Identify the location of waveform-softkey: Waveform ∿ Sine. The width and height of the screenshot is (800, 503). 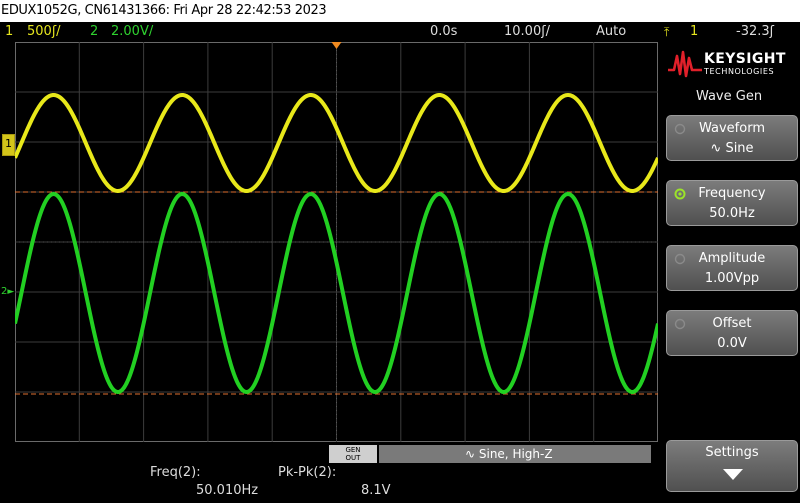
(732, 138).